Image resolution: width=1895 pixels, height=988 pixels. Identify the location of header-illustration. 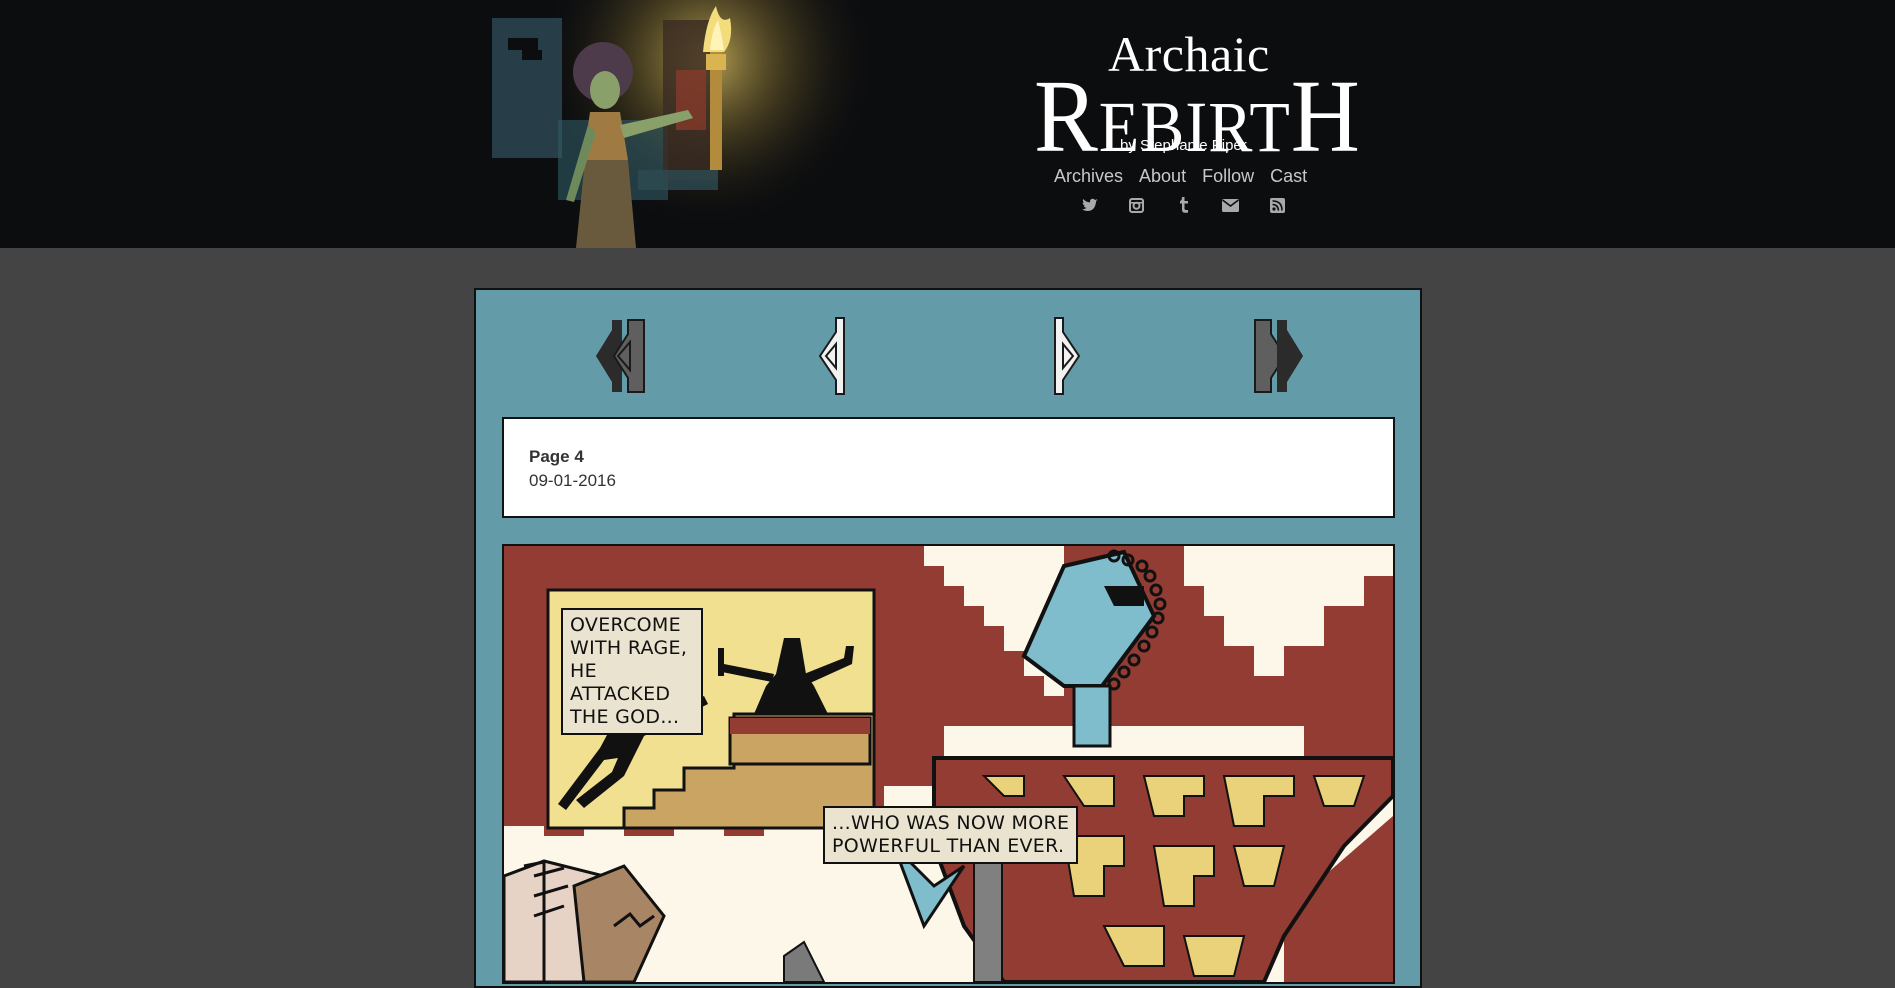
(703, 124).